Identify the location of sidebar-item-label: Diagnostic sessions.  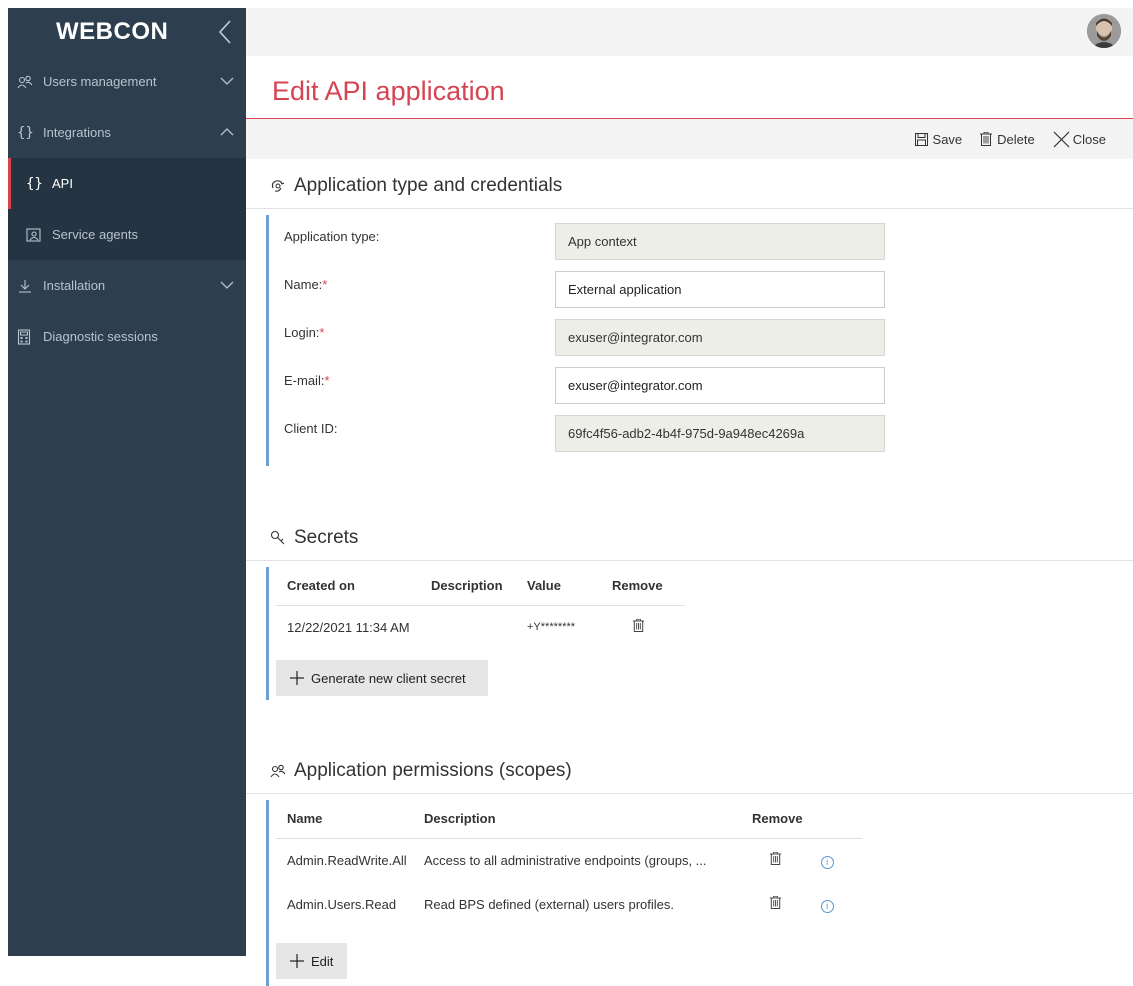
(100, 336).